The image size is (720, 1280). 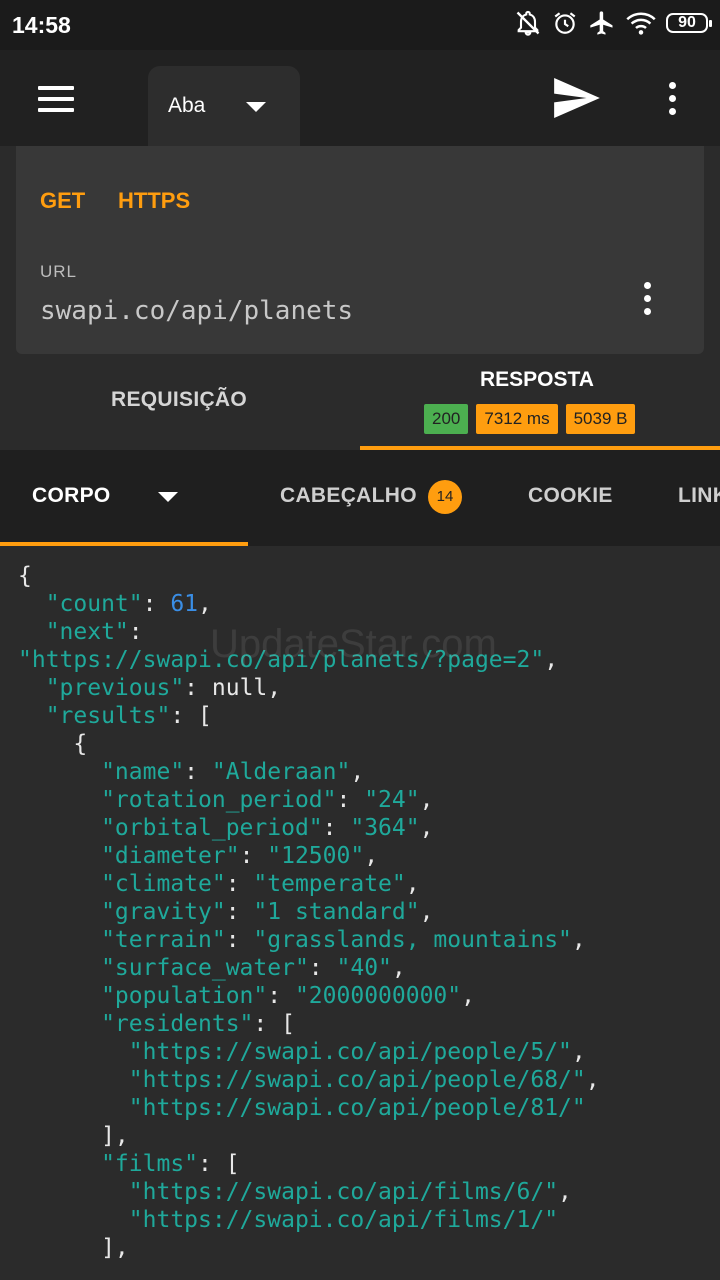 What do you see at coordinates (577, 98) in the screenshot?
I see `send-icon` at bounding box center [577, 98].